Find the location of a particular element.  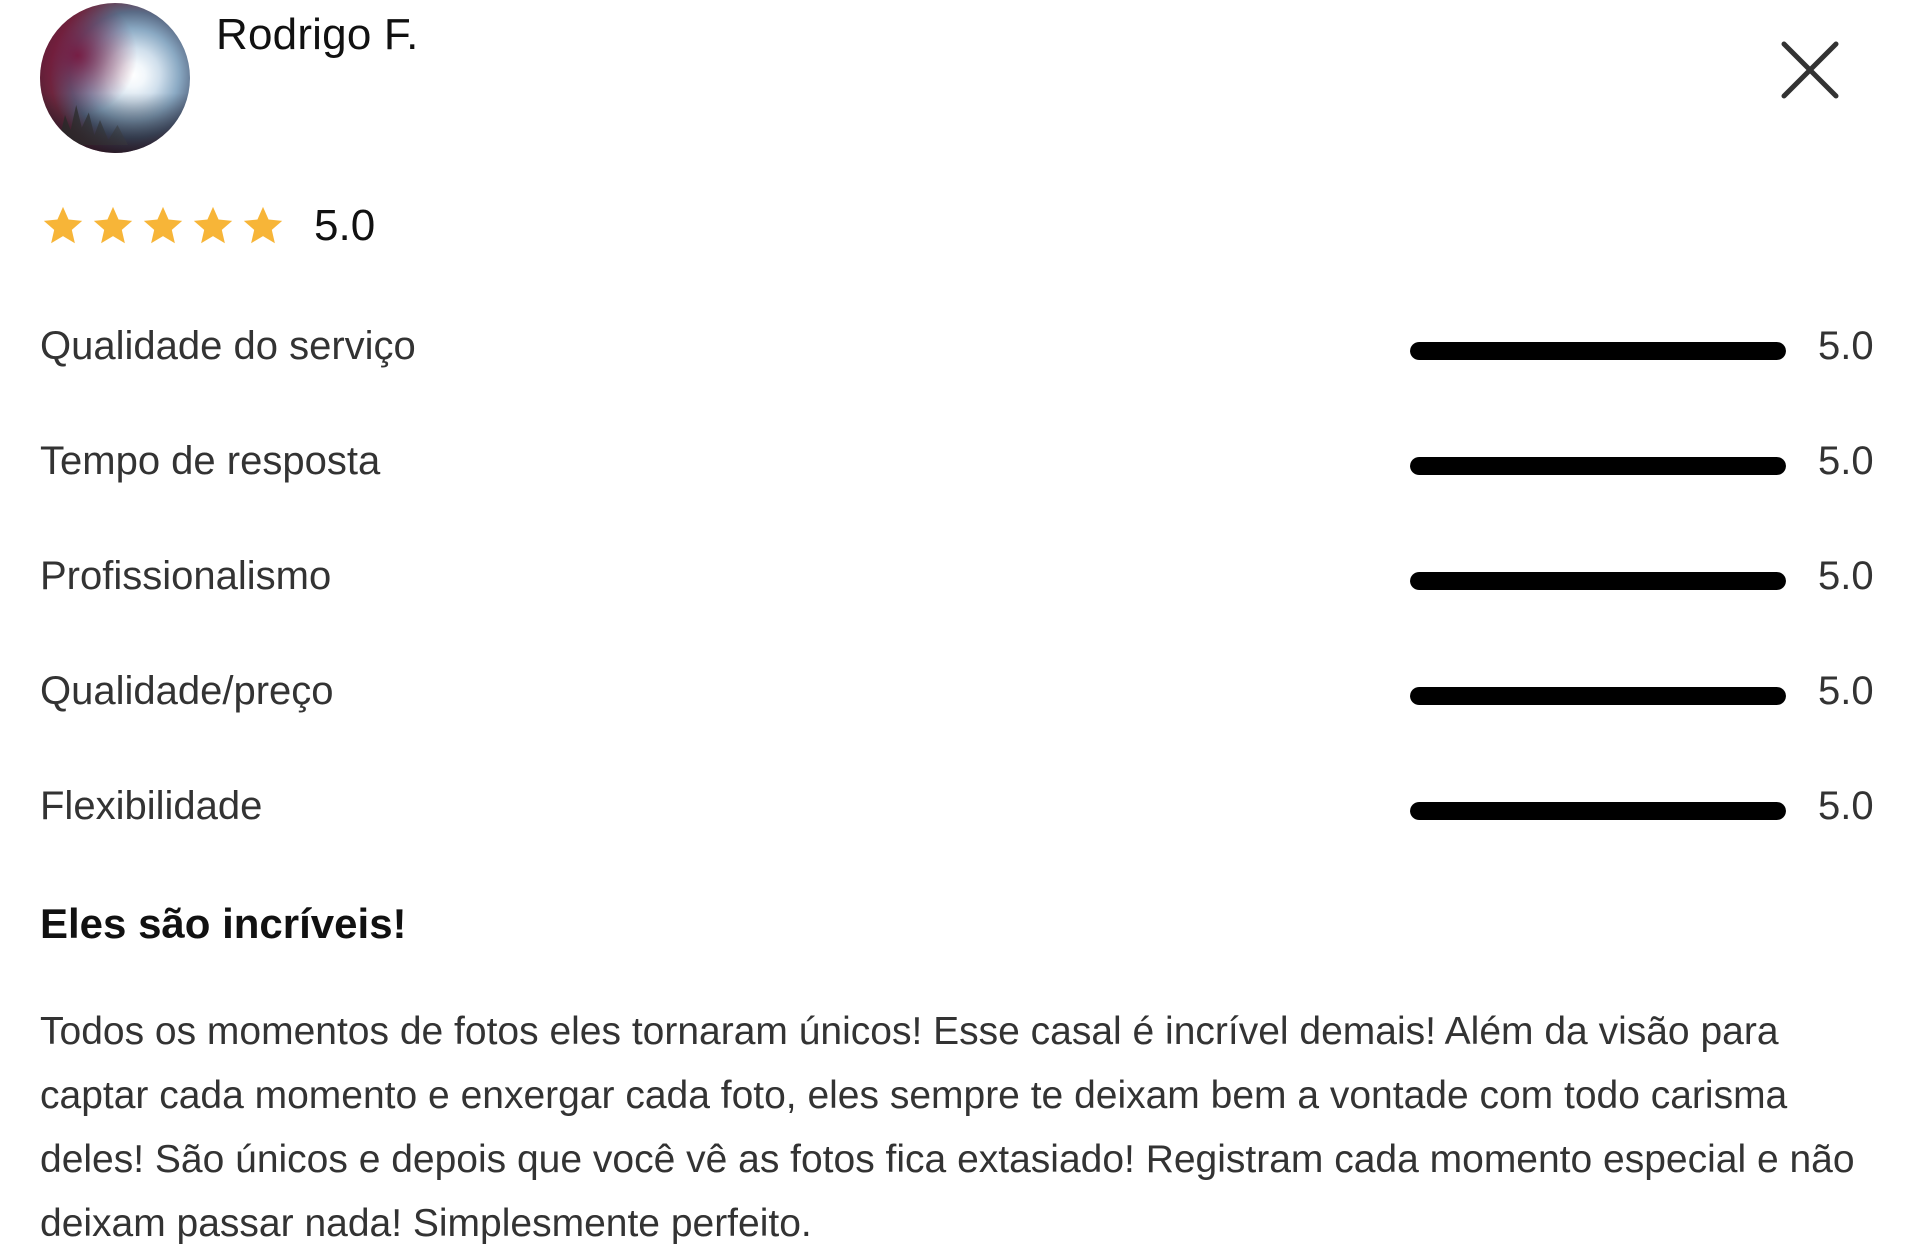

category-label: Tempo de resposta is located at coordinates (210, 461).